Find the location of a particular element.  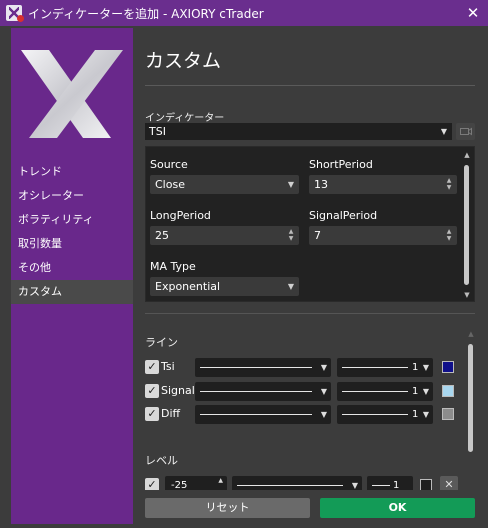

level-checkbox: ✓ is located at coordinates (152, 484).